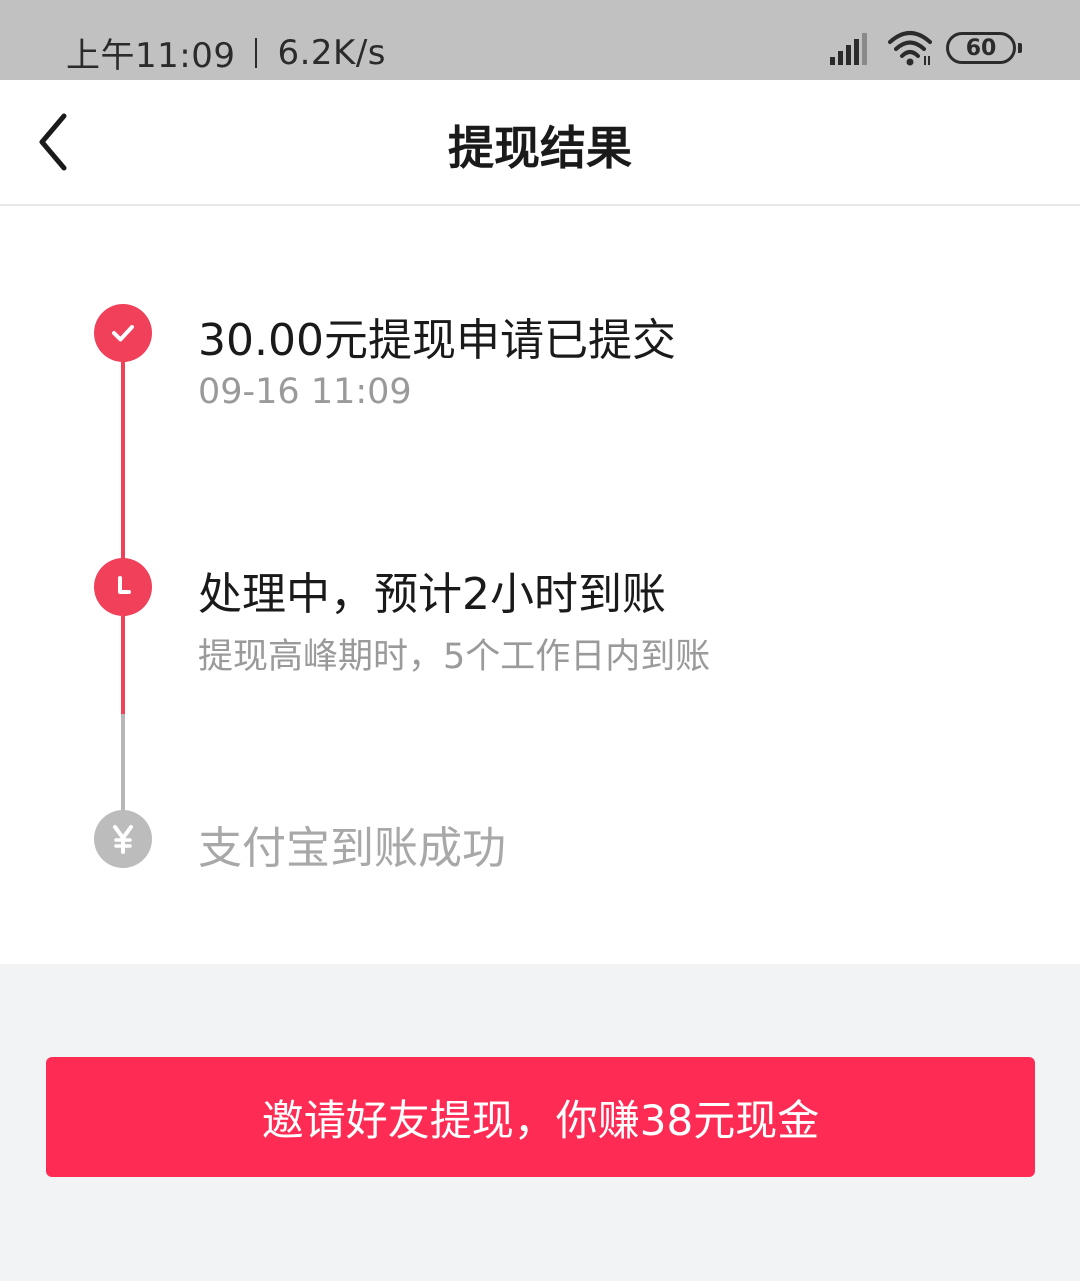 The width and height of the screenshot is (1080, 1281). I want to click on invite-friends-button: 邀请好友提现，你赚38元现金, so click(540, 1117).